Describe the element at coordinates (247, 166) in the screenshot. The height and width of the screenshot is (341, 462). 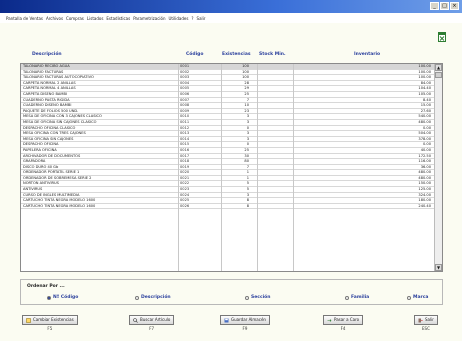
I see `cell-stock: 7` at that location.